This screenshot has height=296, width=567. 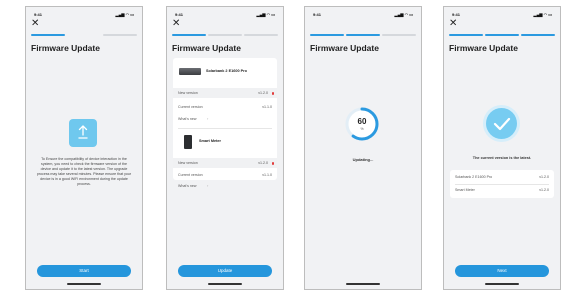 I want to click on upload-icon, so click(x=83, y=133).